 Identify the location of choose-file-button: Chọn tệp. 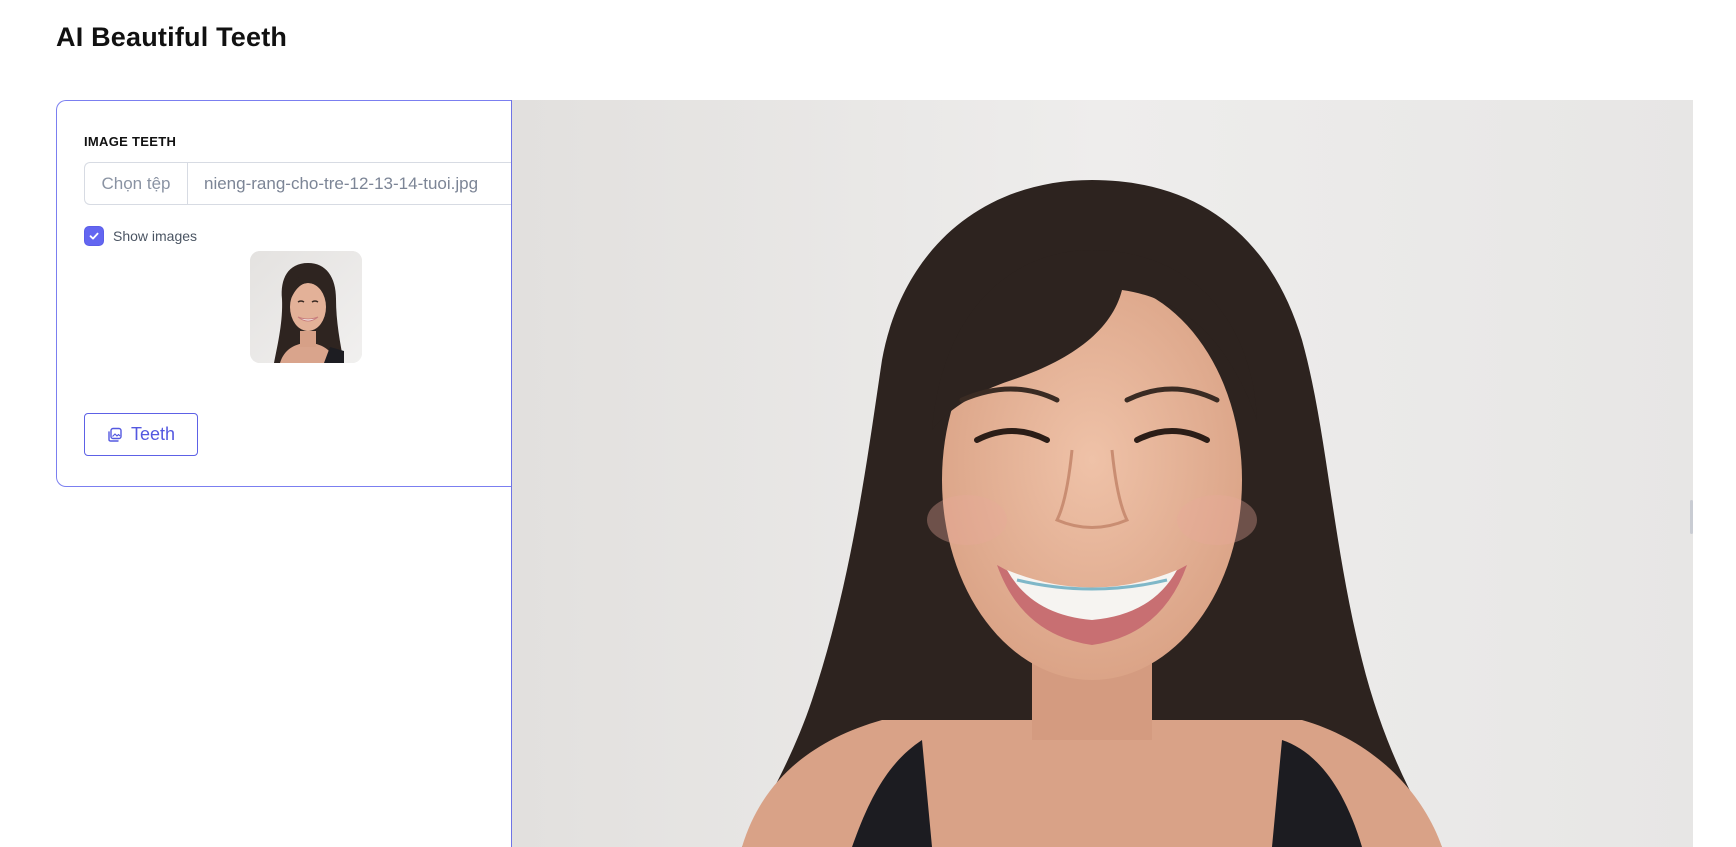
(136, 183).